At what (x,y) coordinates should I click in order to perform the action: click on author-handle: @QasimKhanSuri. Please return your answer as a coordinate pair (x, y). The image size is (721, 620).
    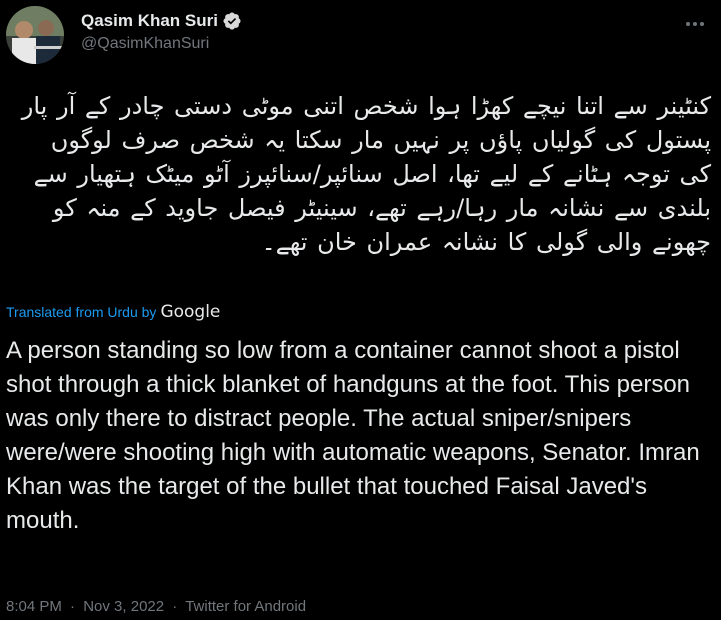
    Looking at the image, I should click on (161, 44).